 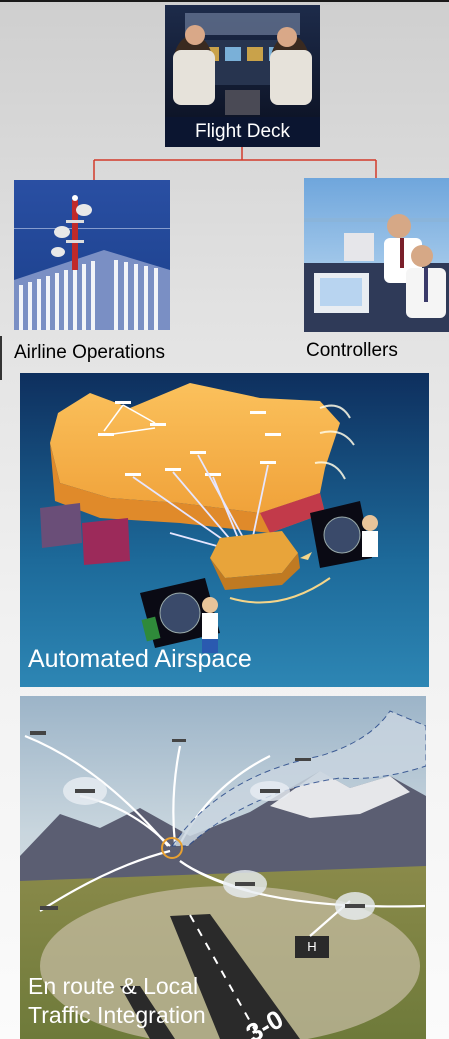 I want to click on controllers-image, so click(x=376, y=255).